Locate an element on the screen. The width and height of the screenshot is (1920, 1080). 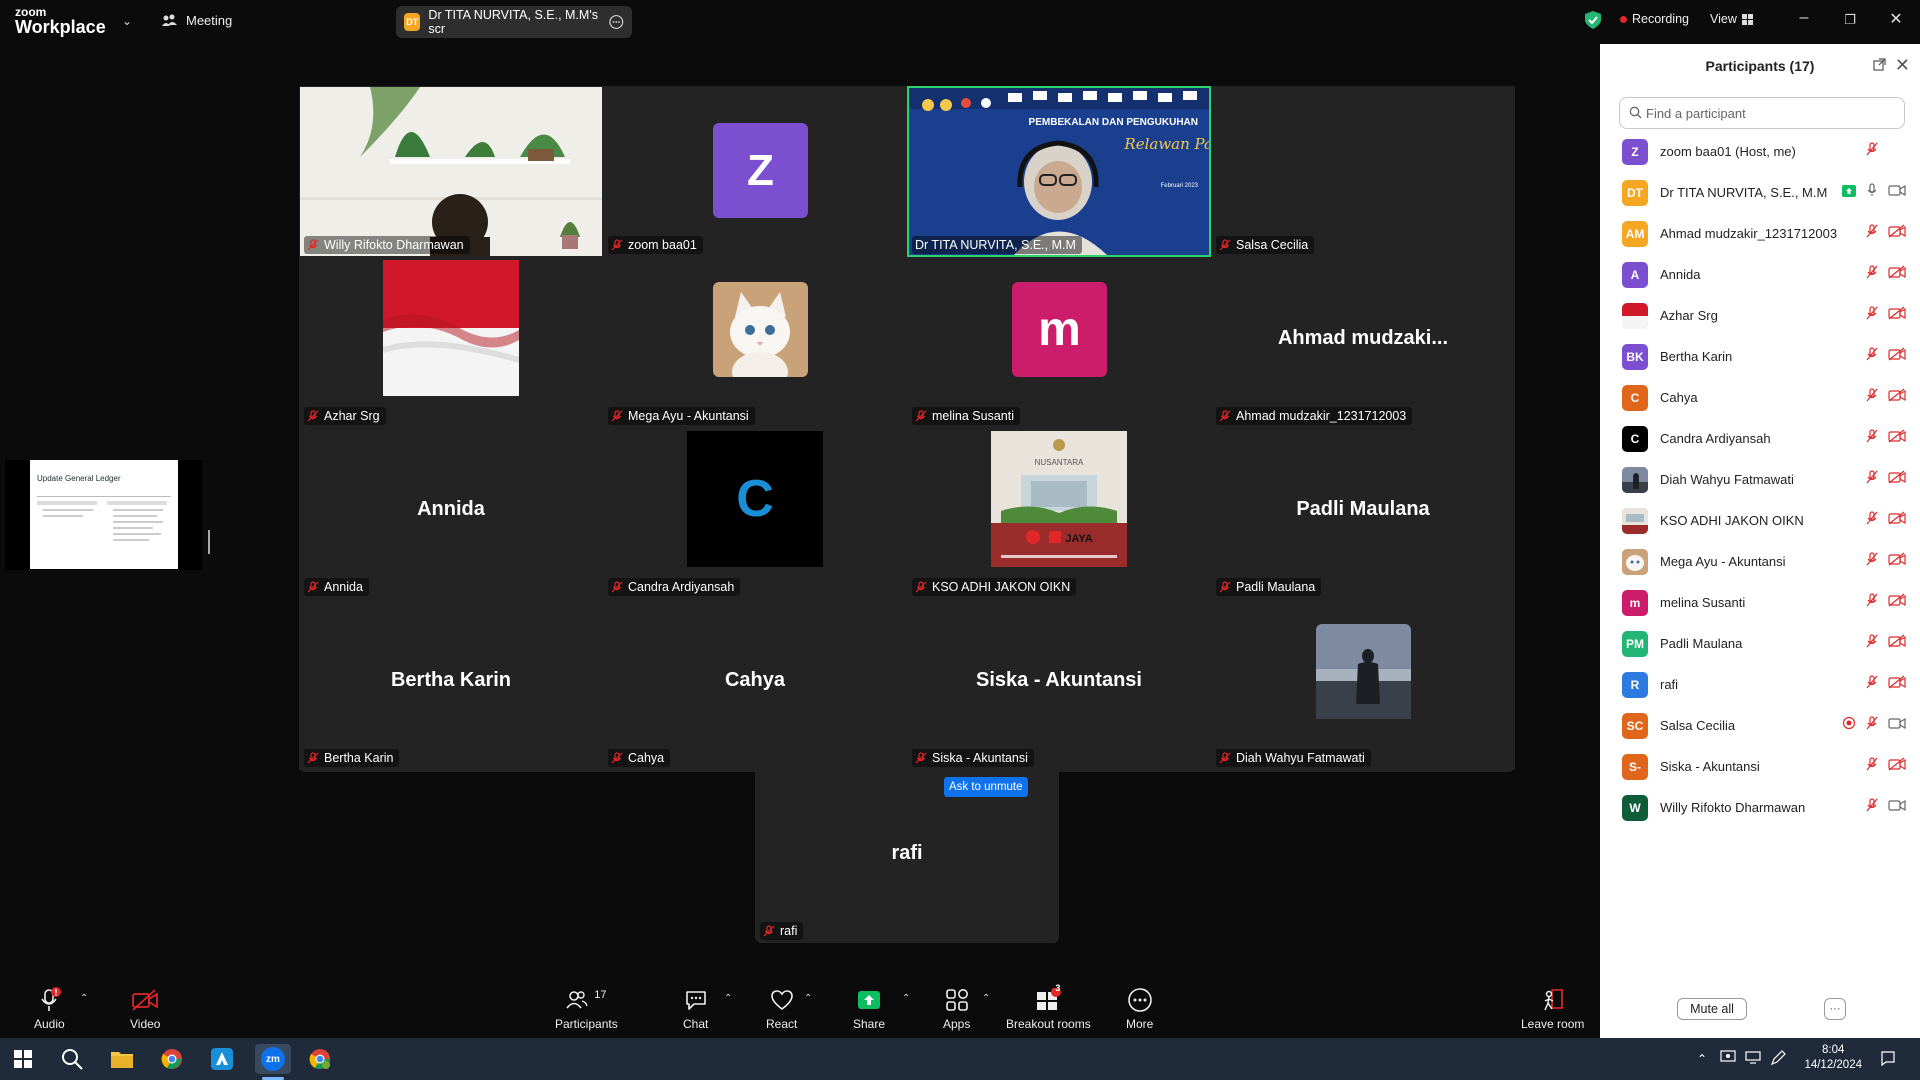
close-panel-icon: ✕ is located at coordinates (1902, 65).